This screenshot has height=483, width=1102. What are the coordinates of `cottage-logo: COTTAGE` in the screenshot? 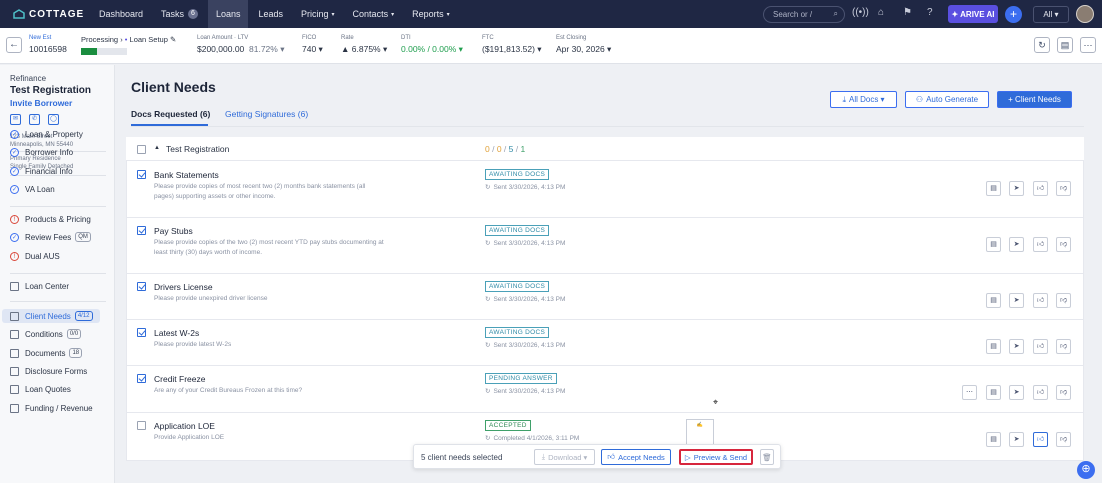 It's located at (52, 14).